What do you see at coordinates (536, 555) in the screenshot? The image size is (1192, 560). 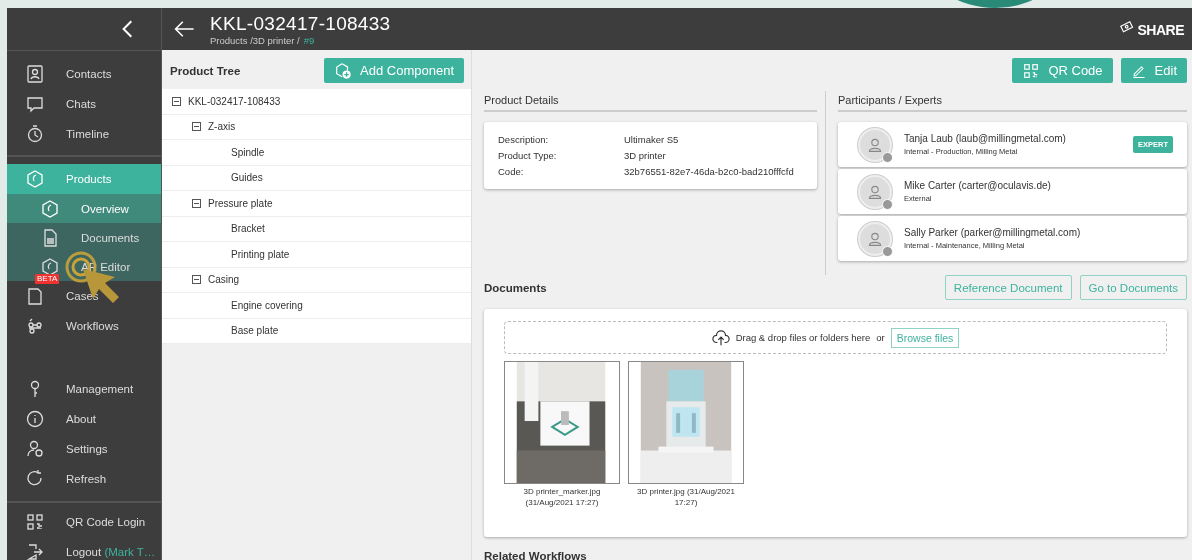 I see `section-title: Related Workflows` at bounding box center [536, 555].